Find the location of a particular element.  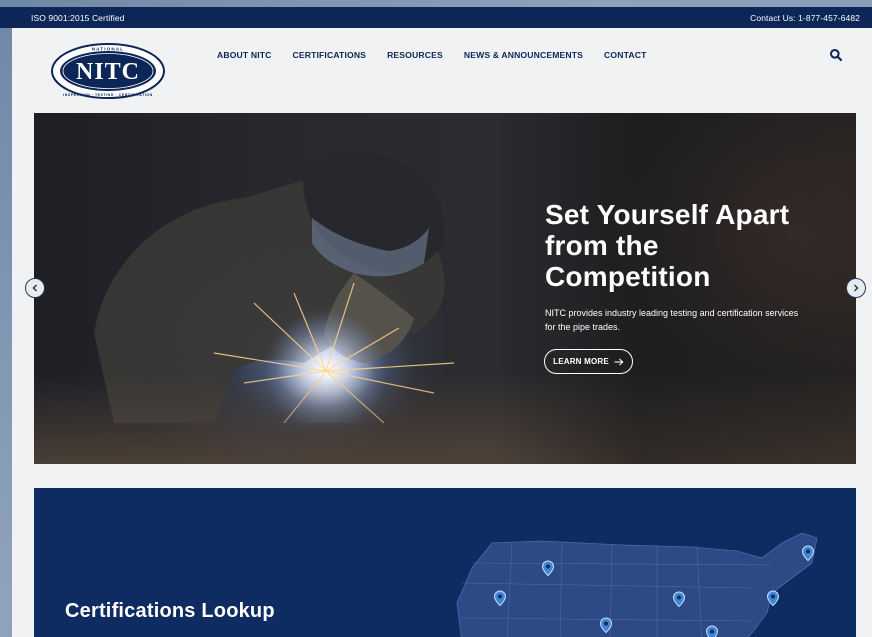

nav-item-certifications: CERTIFICATIONS is located at coordinates (330, 55).